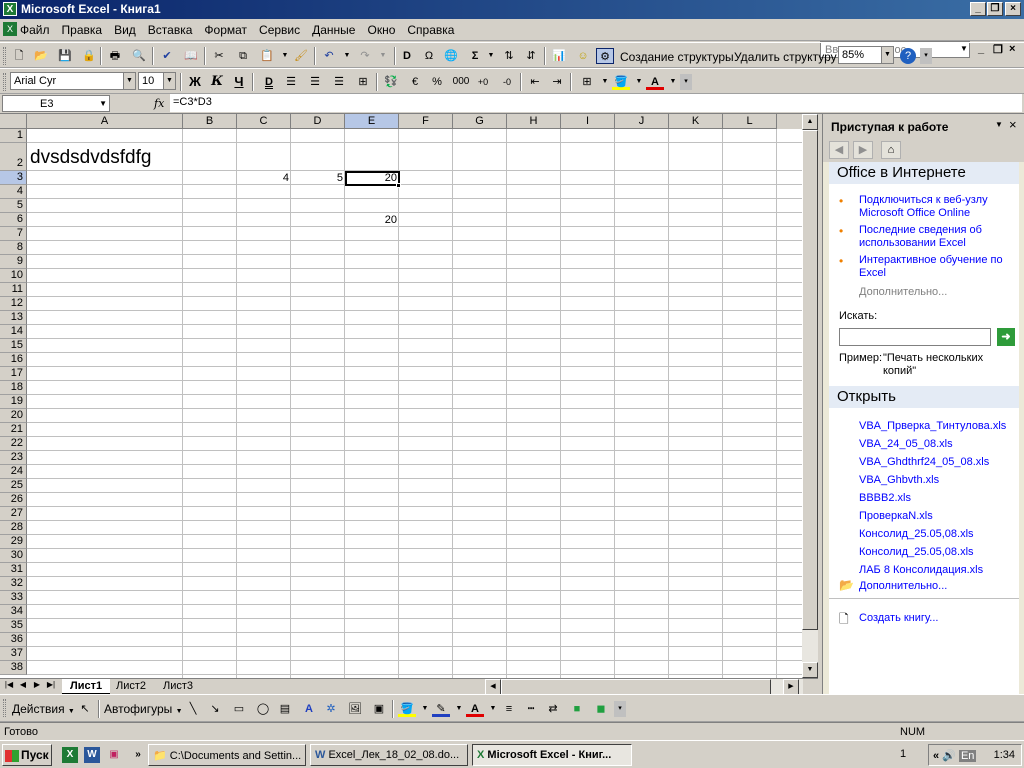  What do you see at coordinates (13, 248) in the screenshot?
I see `row-header-8: 8` at bounding box center [13, 248].